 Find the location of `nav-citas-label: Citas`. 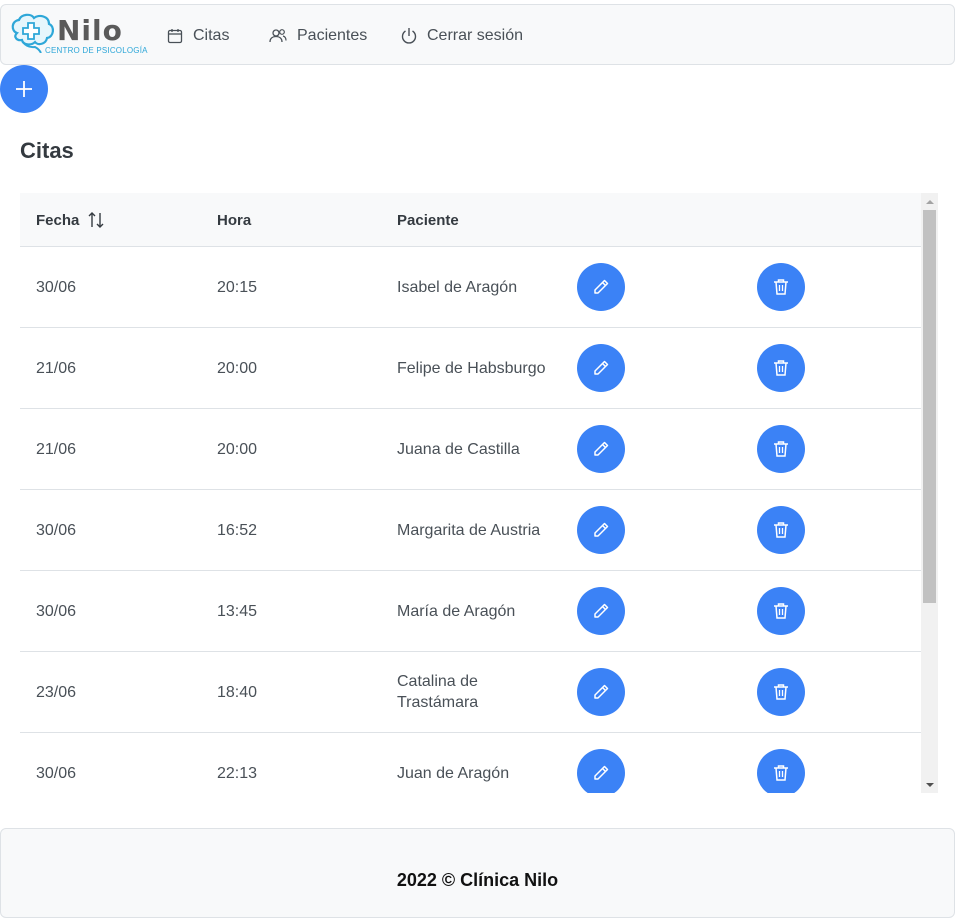

nav-citas-label: Citas is located at coordinates (211, 35).